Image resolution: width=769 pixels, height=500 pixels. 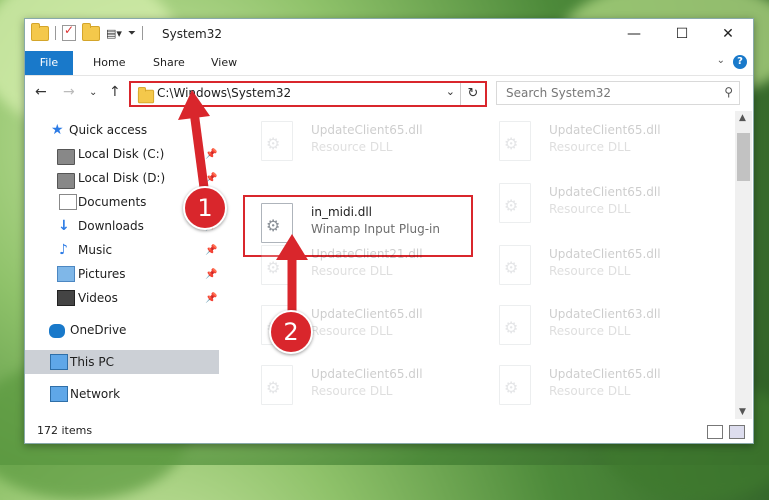 I want to click on sidebar-item-videos: Videos 📌, so click(x=122, y=298).